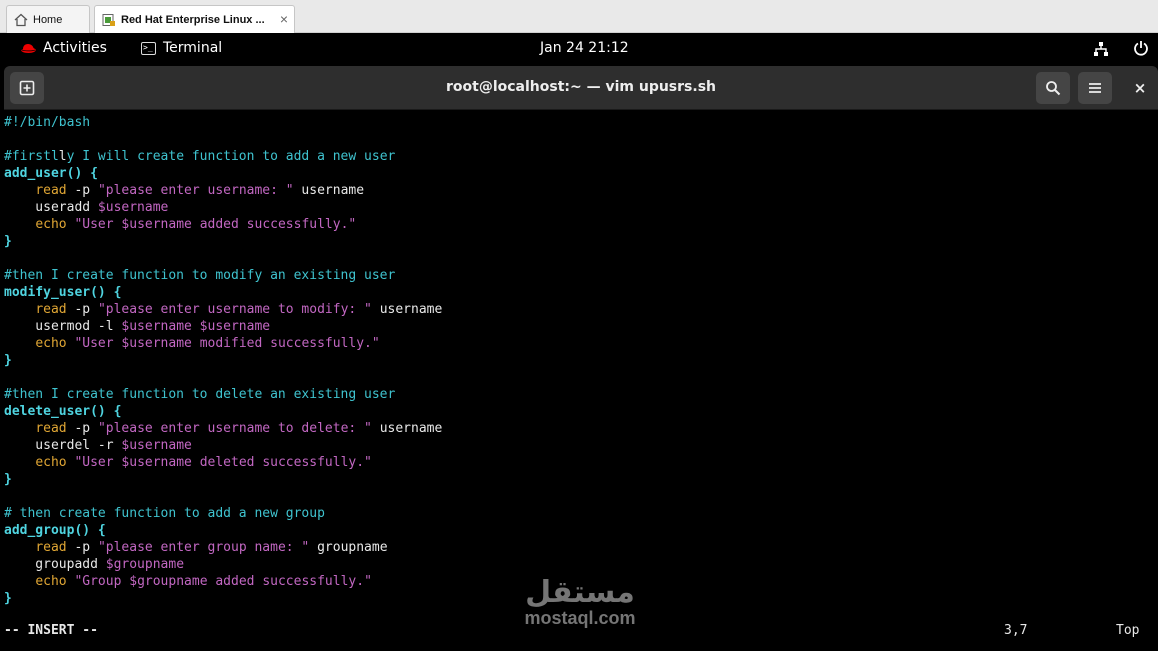  What do you see at coordinates (284, 19) in the screenshot?
I see `close-tab-icon: ×` at bounding box center [284, 19].